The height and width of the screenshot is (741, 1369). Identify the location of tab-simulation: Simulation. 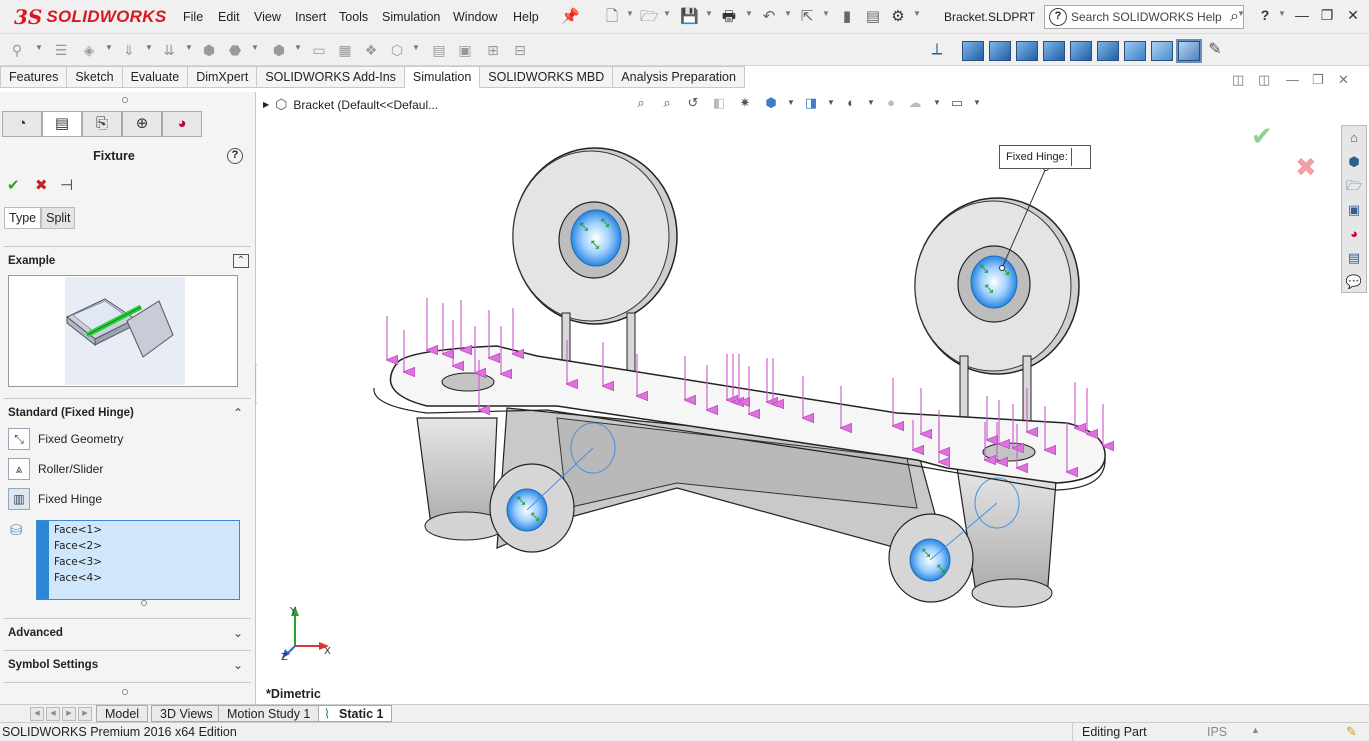
(442, 77).